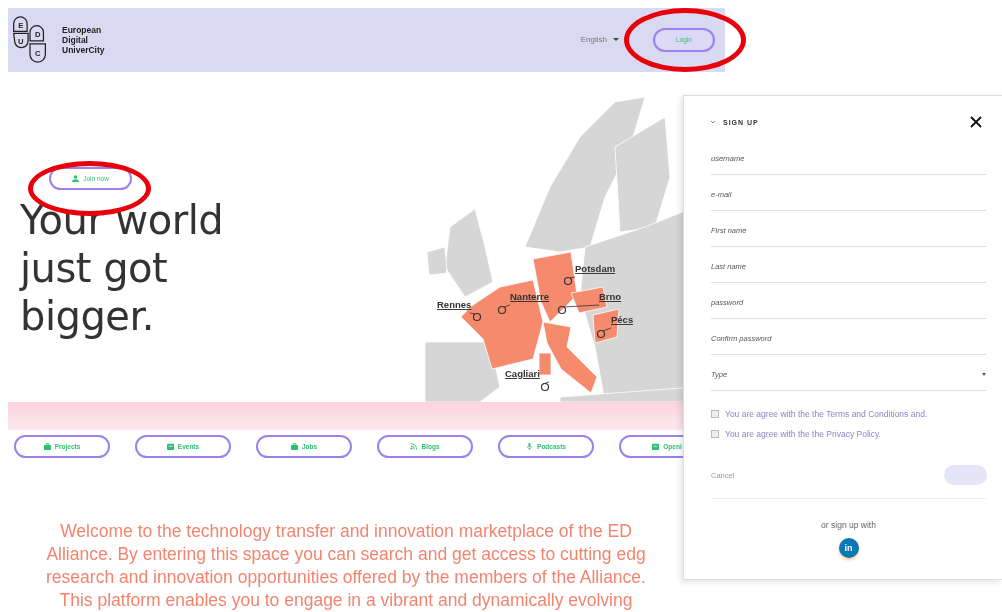 This screenshot has width=1002, height=612. What do you see at coordinates (848, 548) in the screenshot?
I see `linkedin-button: in` at bounding box center [848, 548].